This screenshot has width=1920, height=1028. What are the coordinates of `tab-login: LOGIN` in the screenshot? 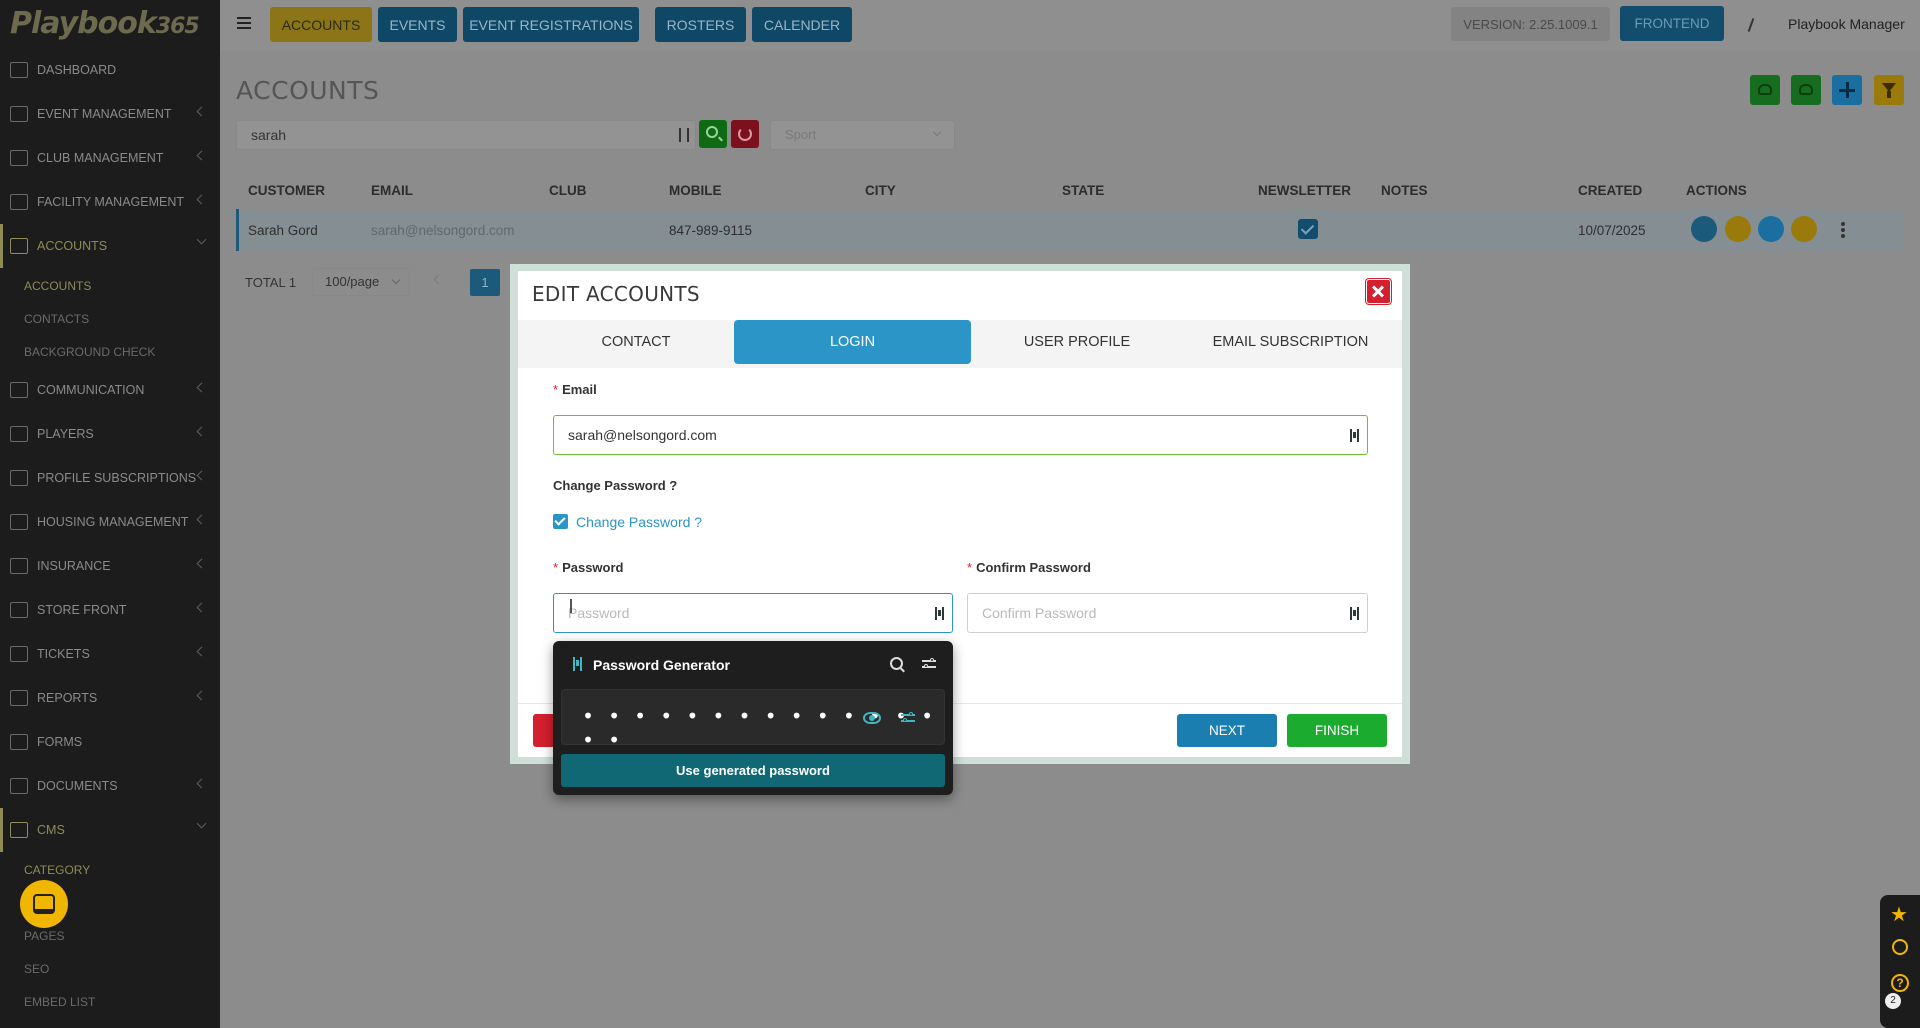 It's located at (852, 342).